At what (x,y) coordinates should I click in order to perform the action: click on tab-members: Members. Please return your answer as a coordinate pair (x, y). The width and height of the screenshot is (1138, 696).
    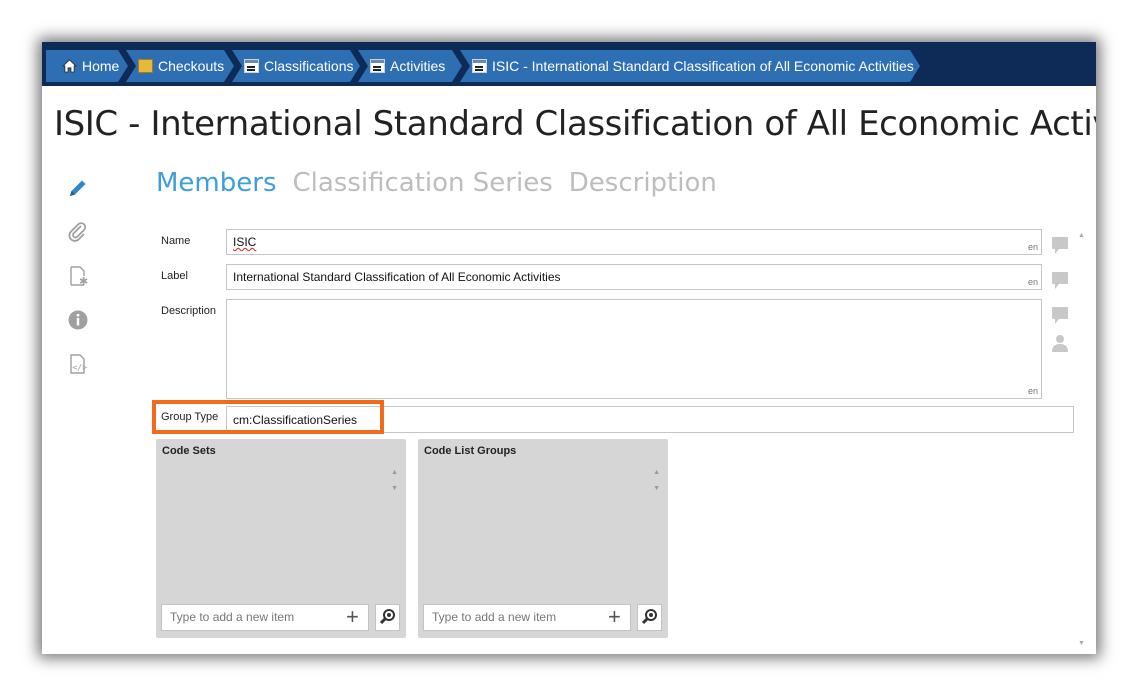
    Looking at the image, I should click on (216, 183).